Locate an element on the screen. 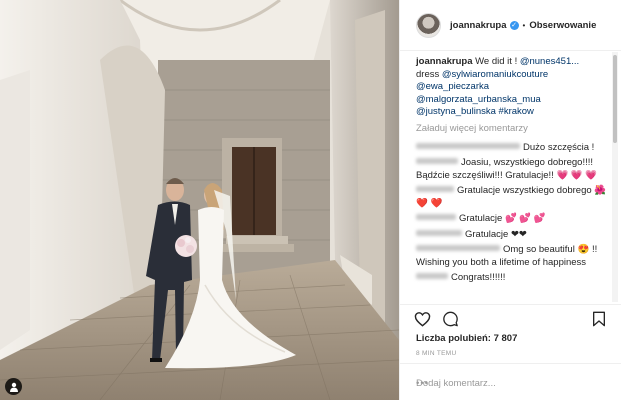 This screenshot has width=621, height=400. header-username: joannakrupa is located at coordinates (478, 25).